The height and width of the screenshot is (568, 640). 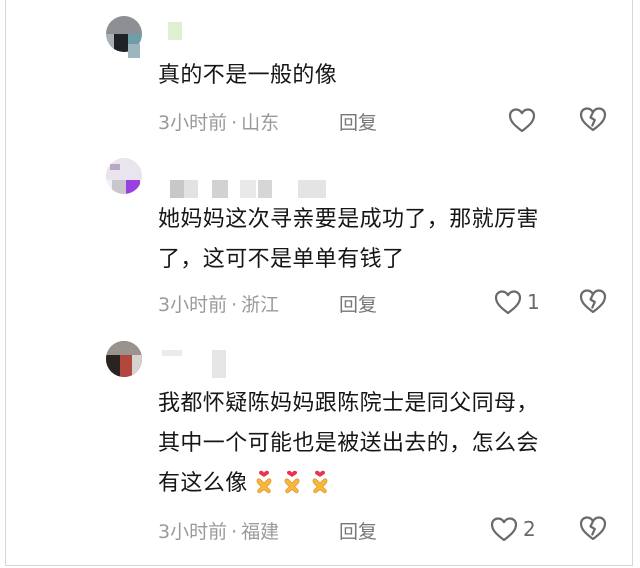 I want to click on comment-meta: 3小时前 · 浙江, so click(x=218, y=303).